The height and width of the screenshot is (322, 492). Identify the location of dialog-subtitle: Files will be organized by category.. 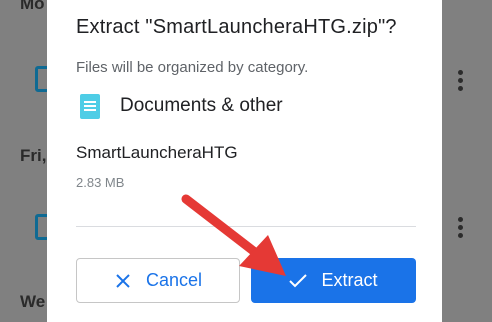
(192, 67).